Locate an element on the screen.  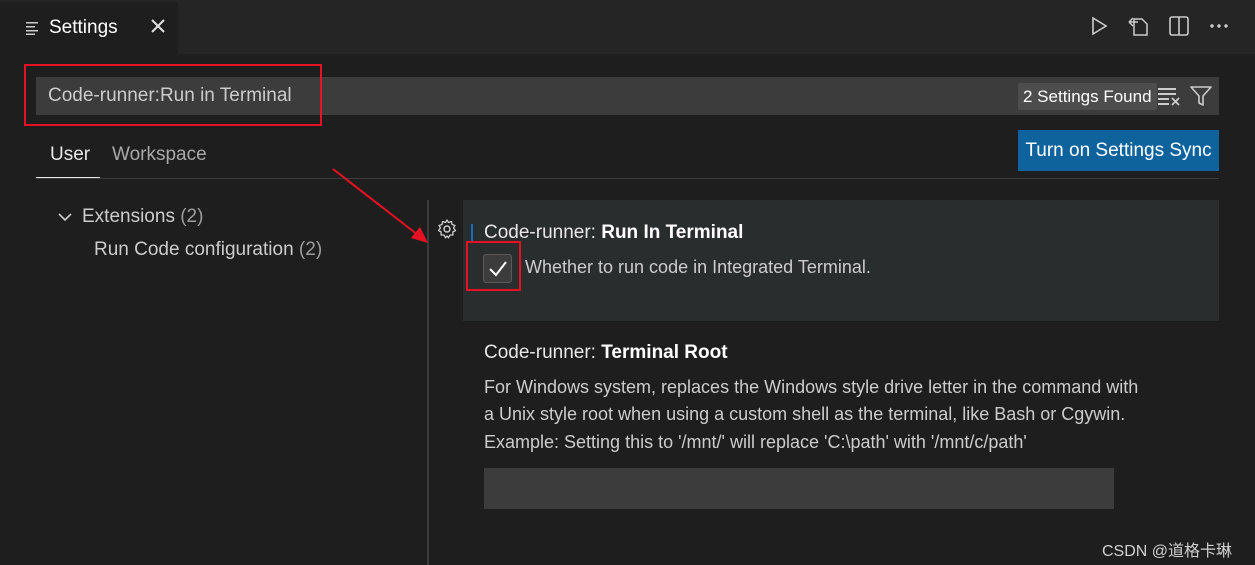
search-input is located at coordinates (516, 96).